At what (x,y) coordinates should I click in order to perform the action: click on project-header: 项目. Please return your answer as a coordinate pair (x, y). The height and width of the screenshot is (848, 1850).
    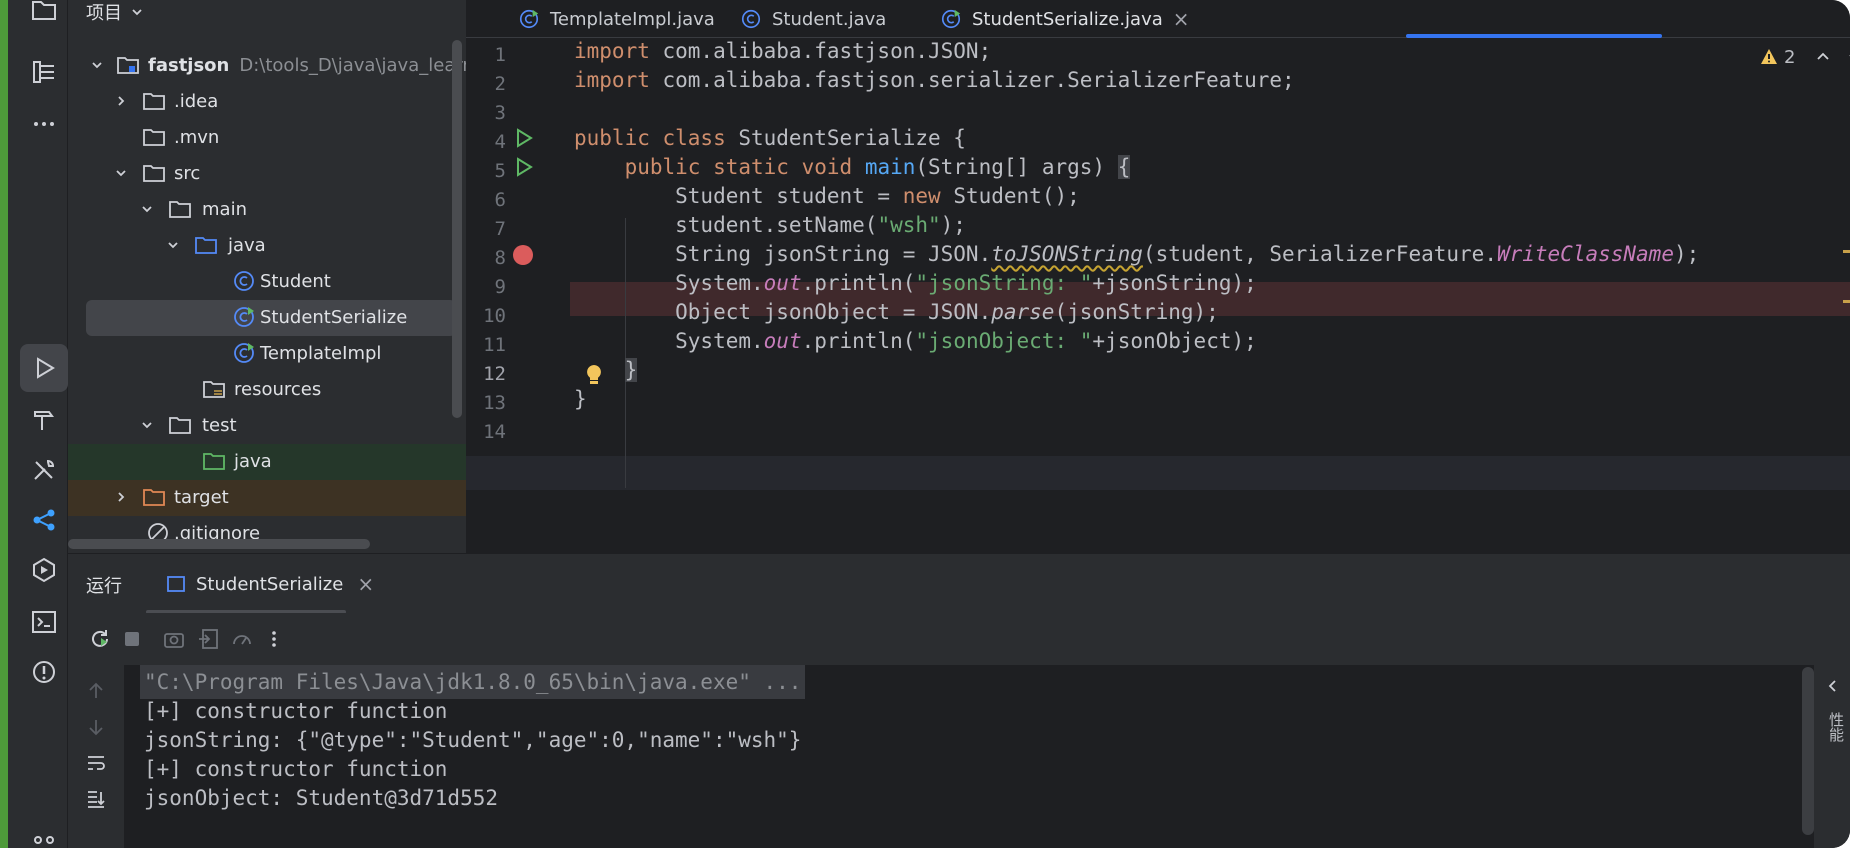
    Looking at the image, I should click on (115, 12).